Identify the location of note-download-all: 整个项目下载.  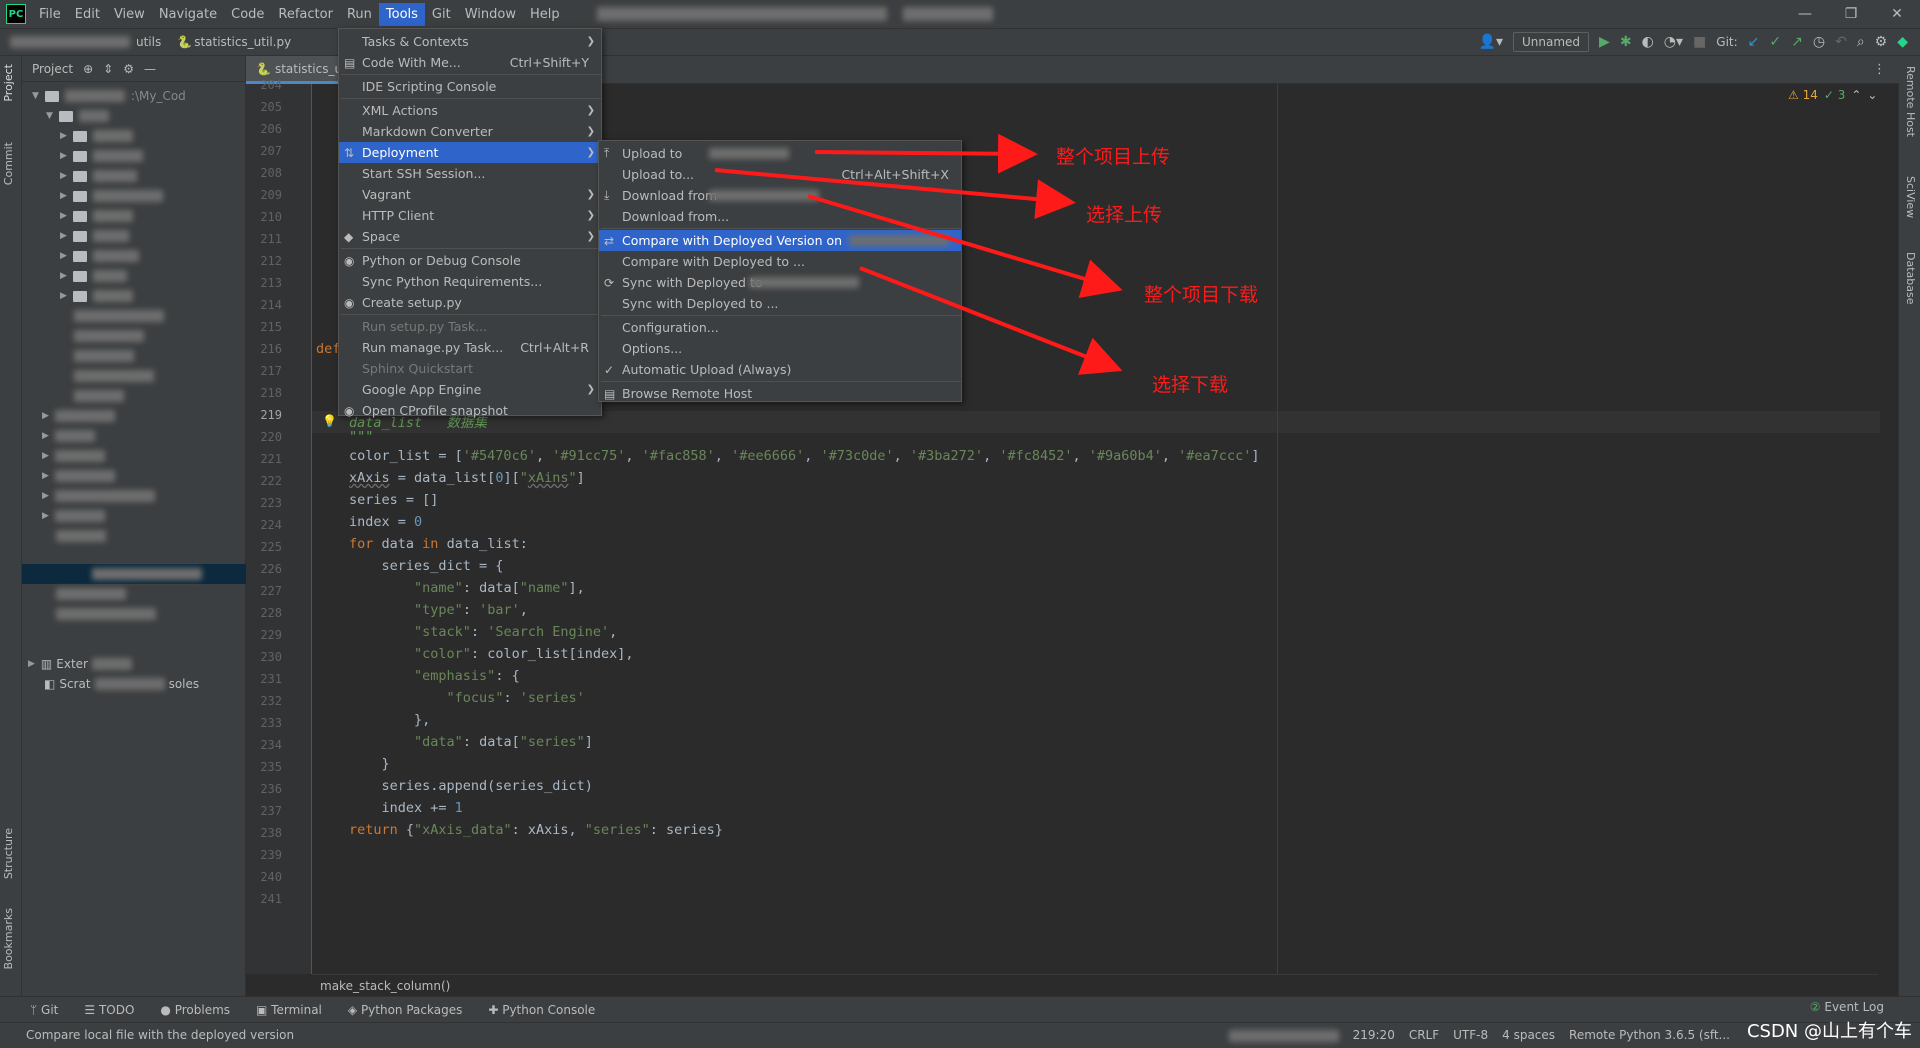
(1201, 295).